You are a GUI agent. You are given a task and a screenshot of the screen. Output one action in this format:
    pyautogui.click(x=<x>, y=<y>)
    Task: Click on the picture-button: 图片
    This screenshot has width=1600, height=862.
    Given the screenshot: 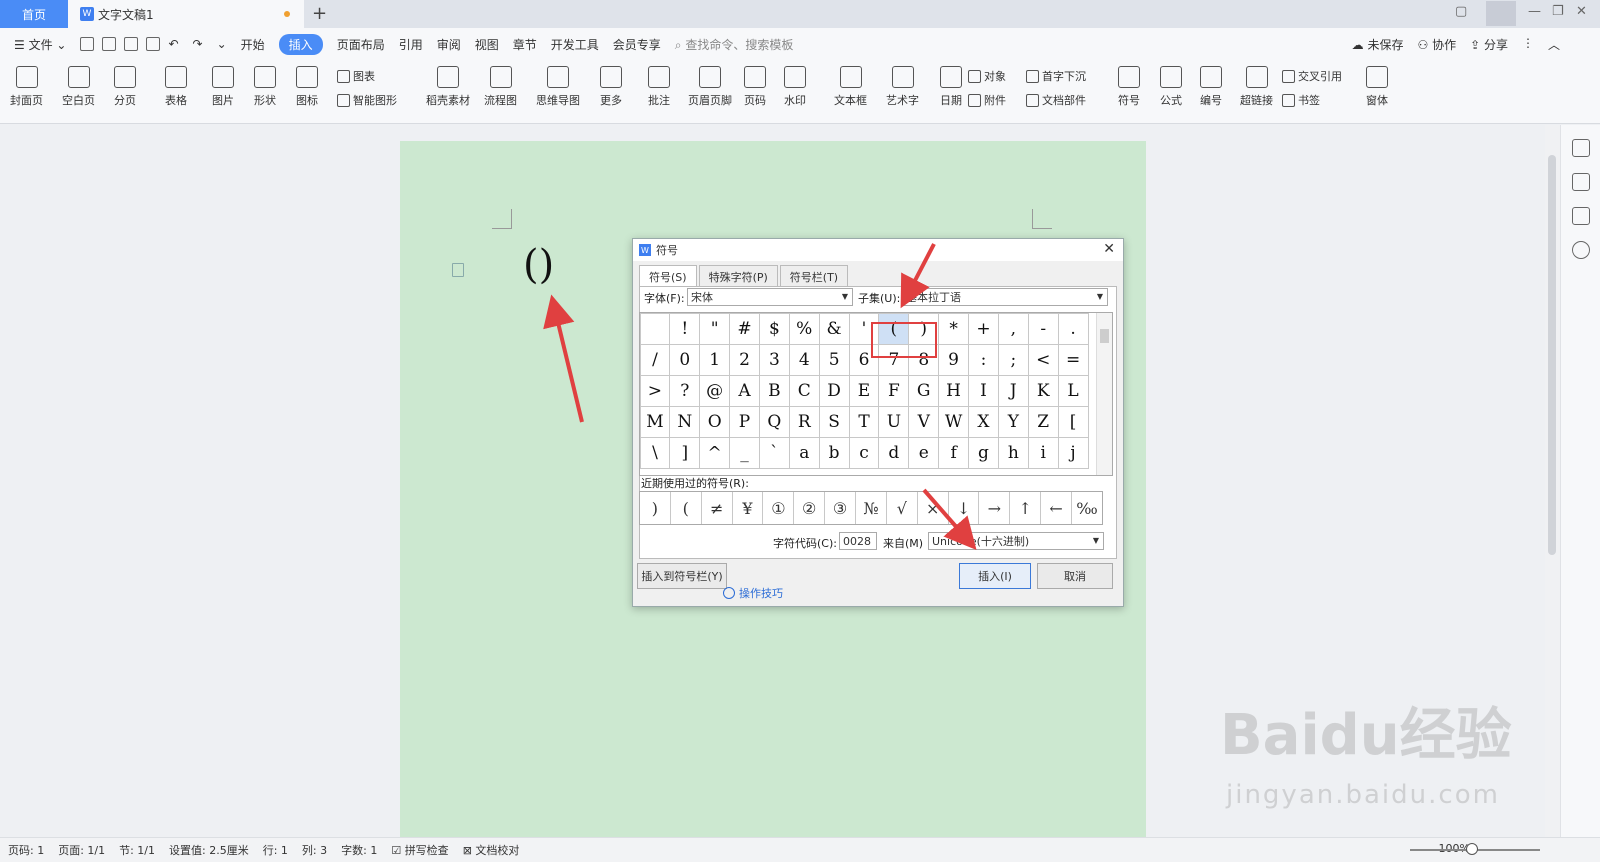 What is the action you would take?
    pyautogui.click(x=223, y=87)
    